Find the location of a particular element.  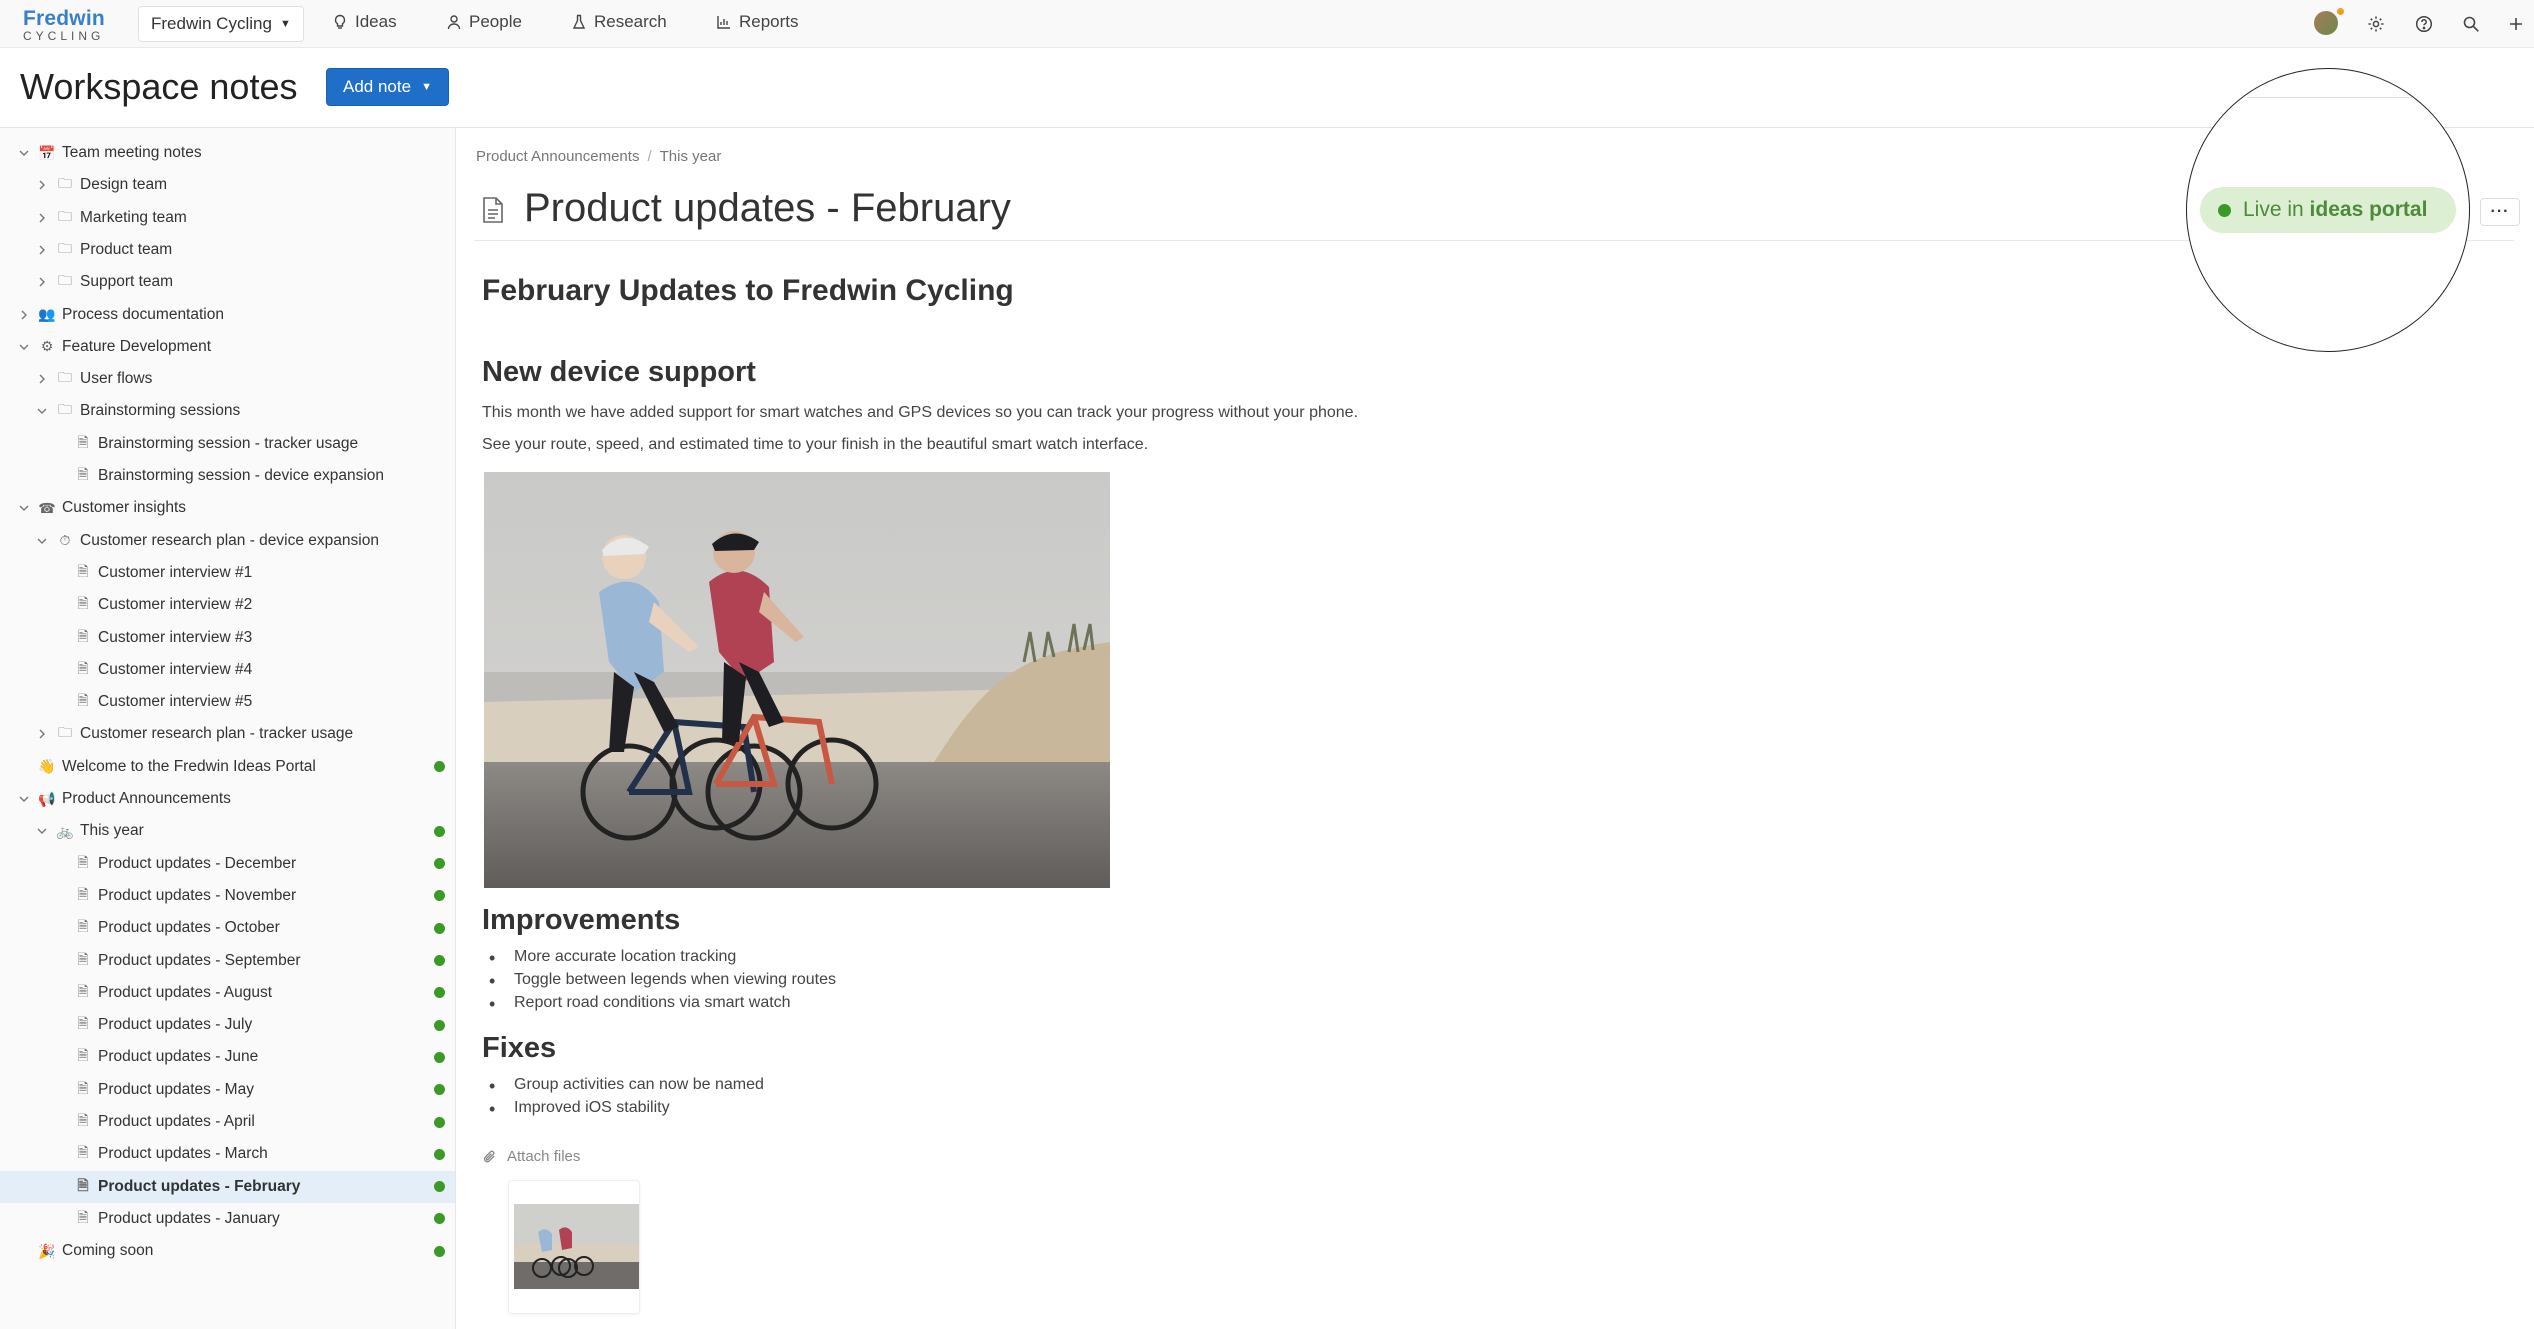

gear-icon is located at coordinates (2376, 24).